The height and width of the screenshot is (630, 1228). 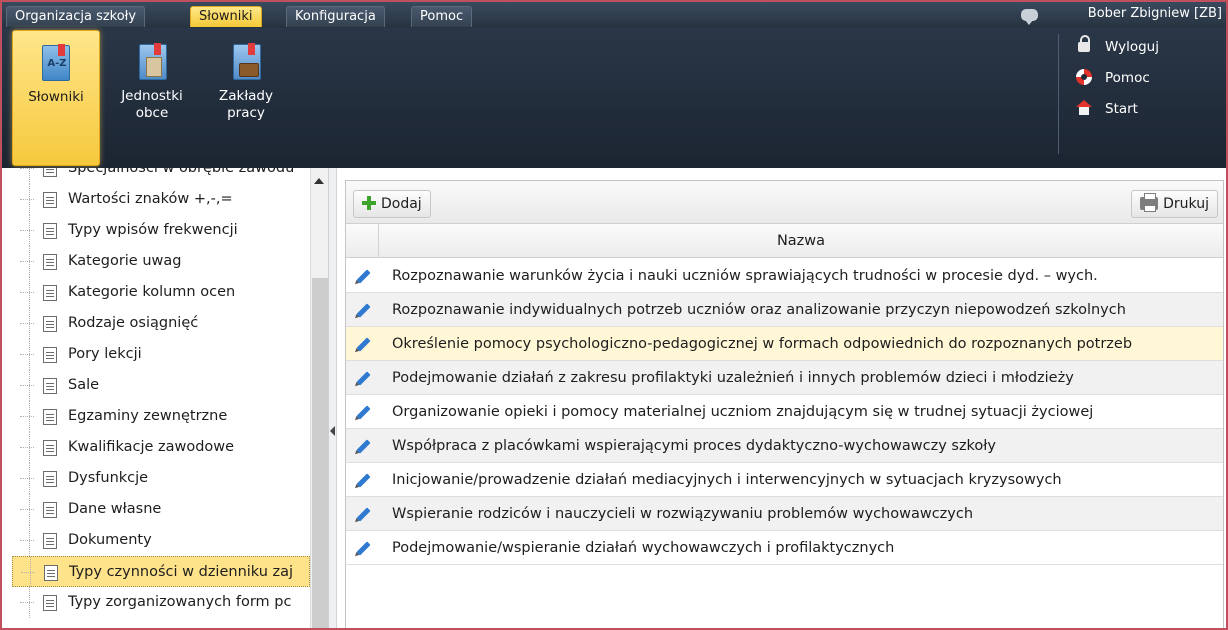 I want to click on grid-header-handle, so click(x=362, y=241).